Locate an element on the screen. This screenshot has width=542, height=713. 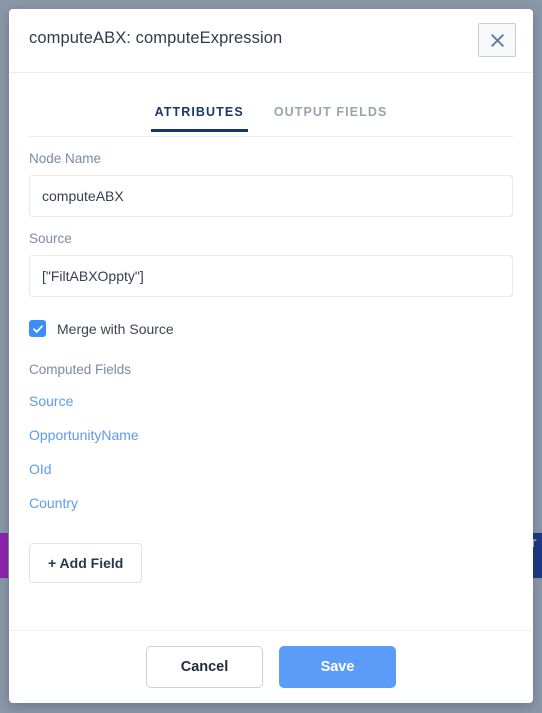
save-button: Save is located at coordinates (337, 667).